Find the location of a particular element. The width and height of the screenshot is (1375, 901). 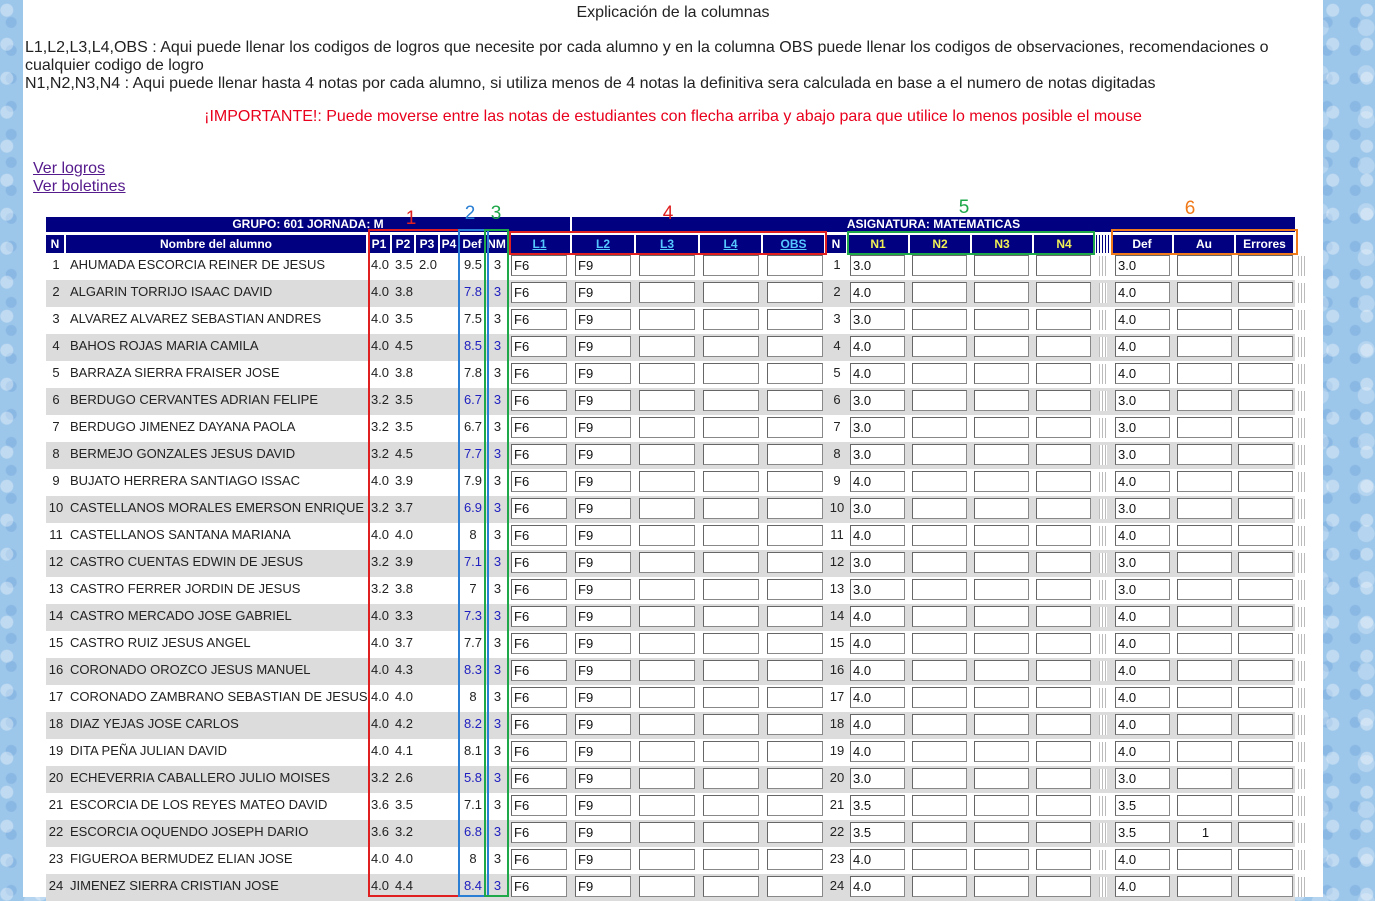

header-obs-link: OBS is located at coordinates (794, 244).